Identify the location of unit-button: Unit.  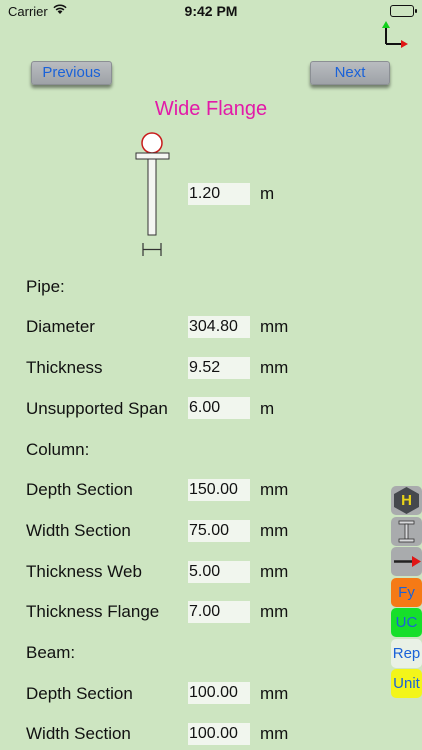
(406, 683).